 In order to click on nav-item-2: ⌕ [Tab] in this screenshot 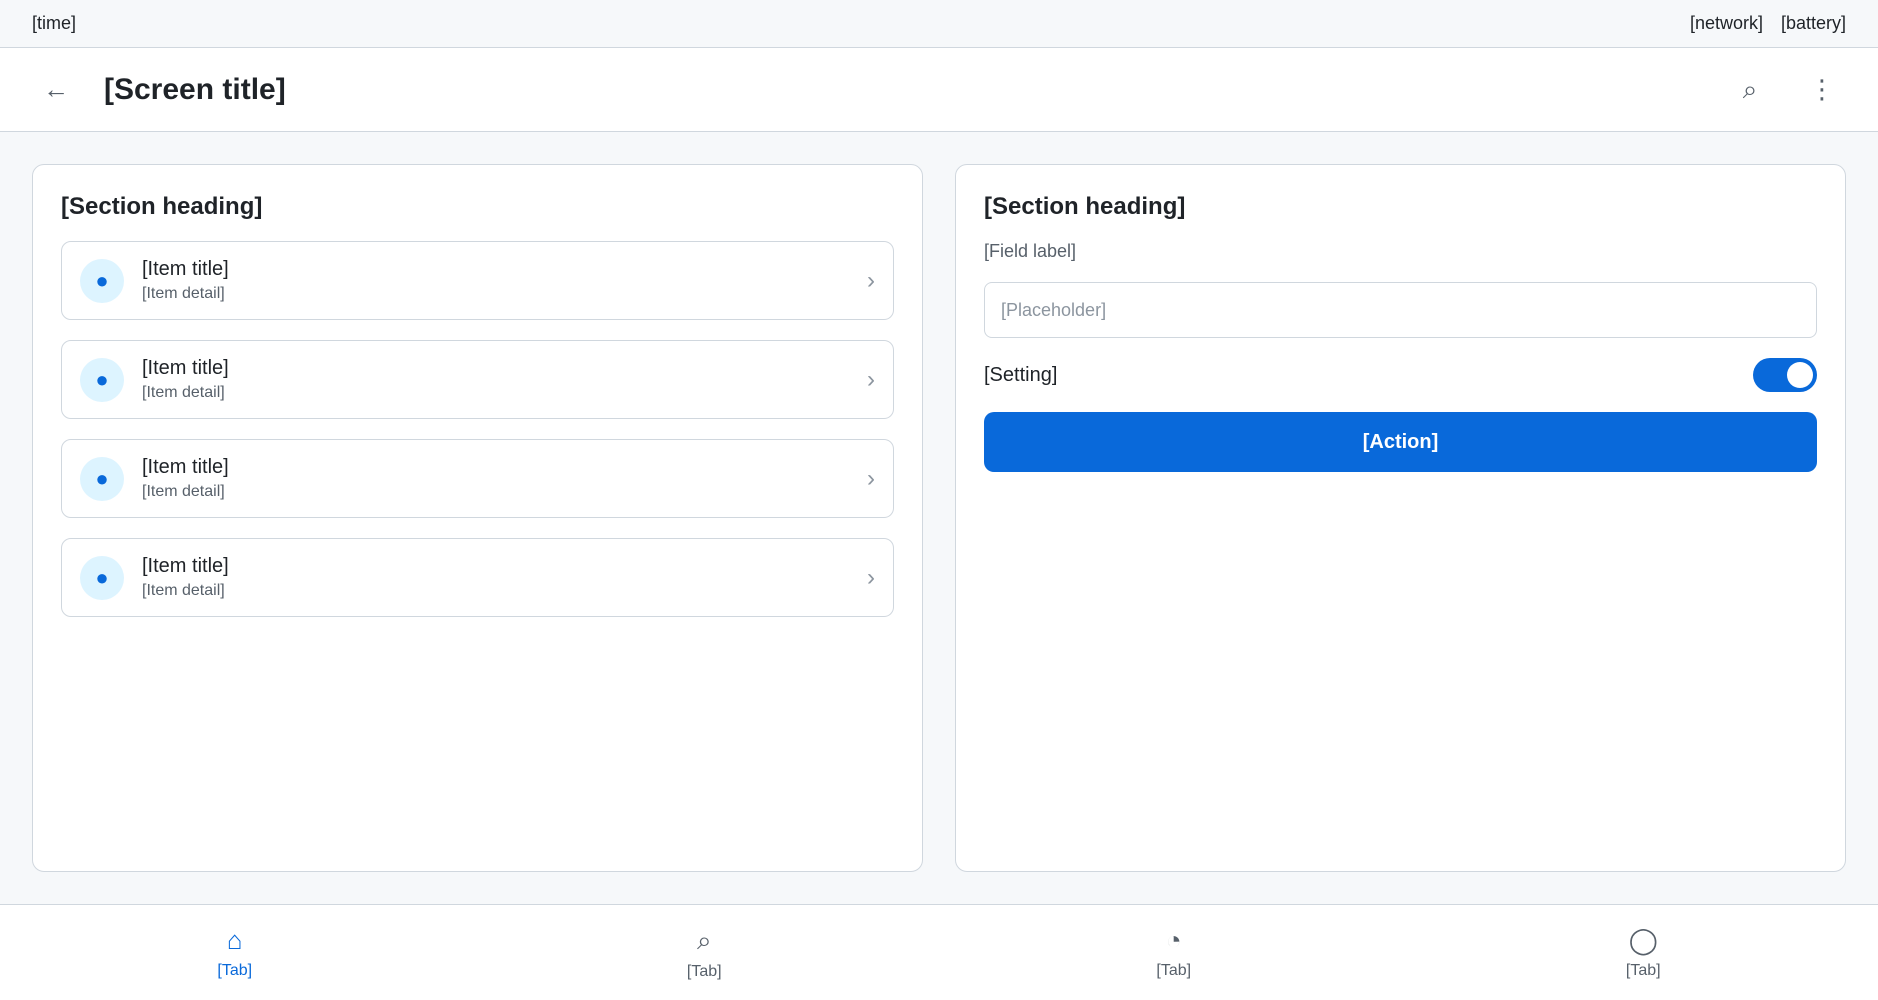, I will do `click(705, 952)`.